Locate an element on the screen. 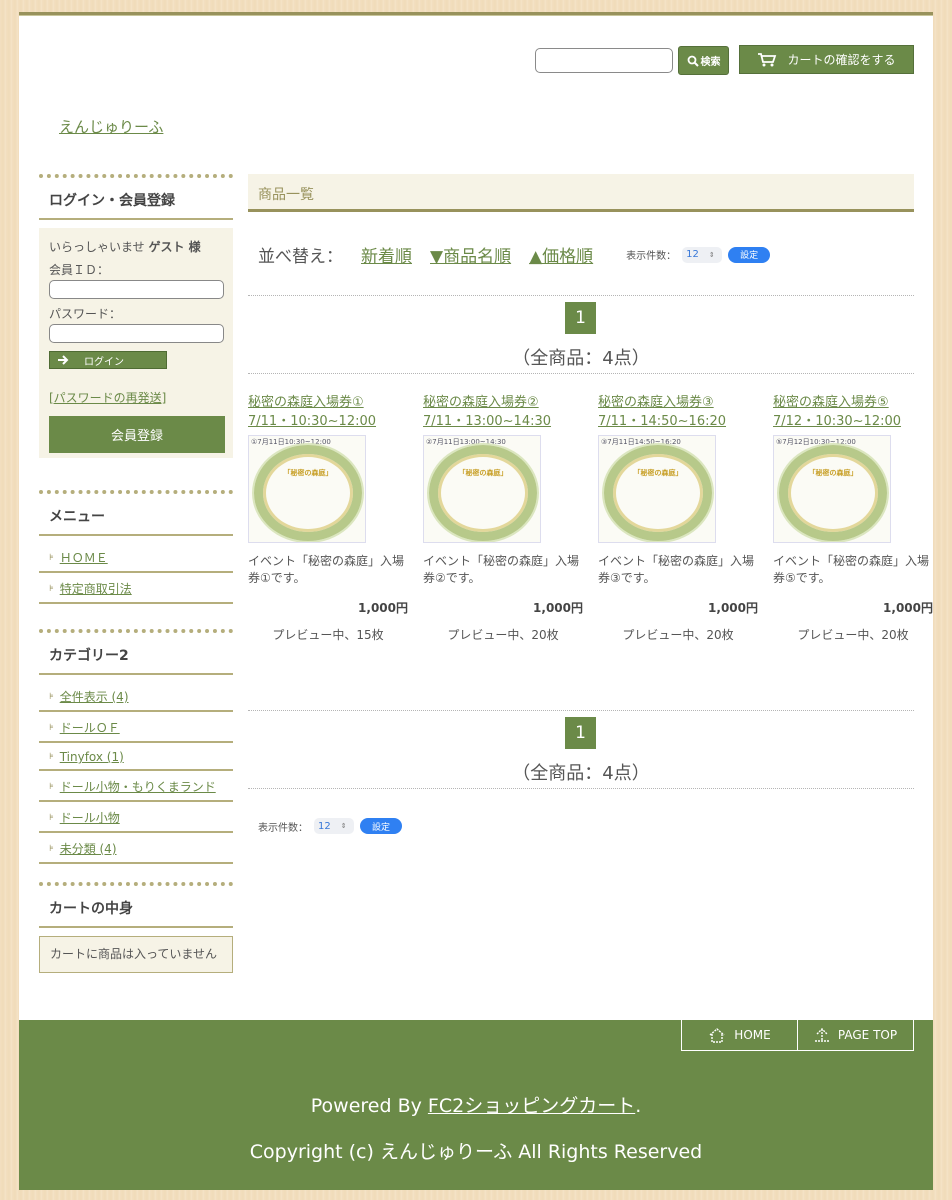 The height and width of the screenshot is (1200, 952). category-item-label: ドールＯＦ is located at coordinates (89, 728).